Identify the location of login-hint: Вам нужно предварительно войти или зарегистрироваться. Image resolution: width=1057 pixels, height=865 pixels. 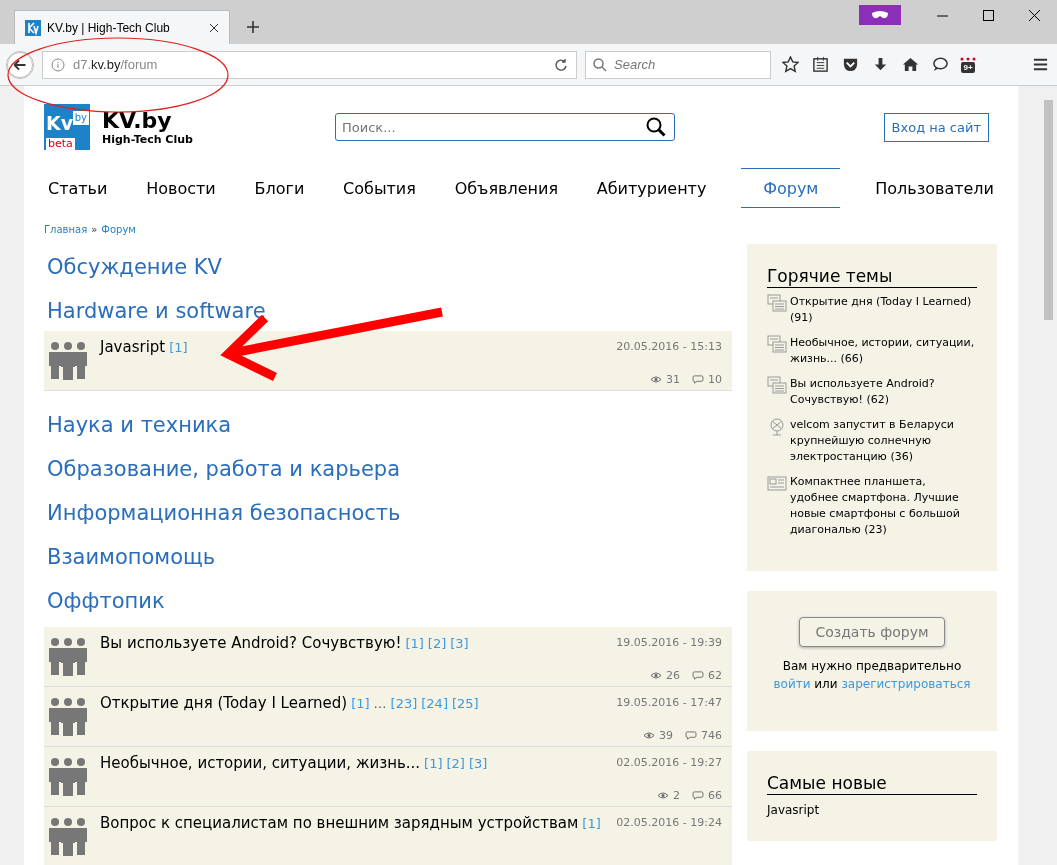
(872, 675).